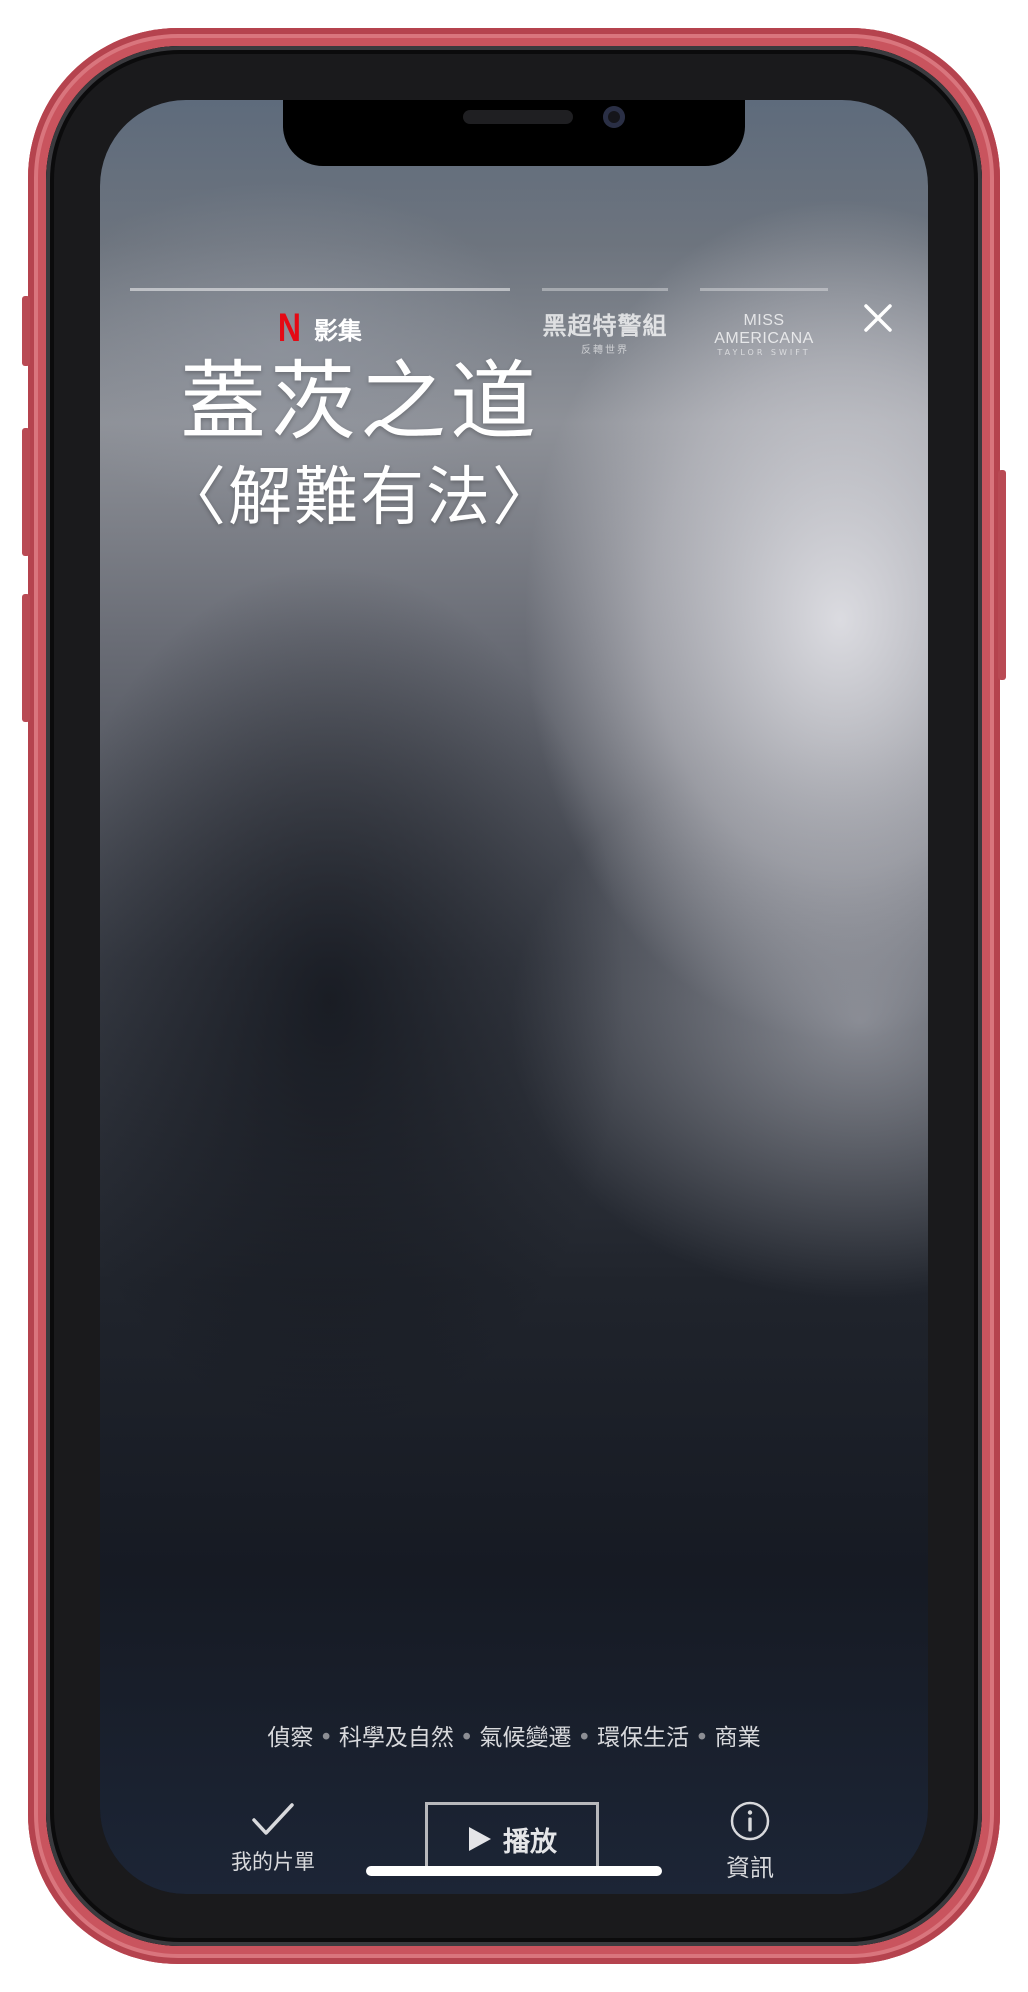 This screenshot has width=1028, height=1992. Describe the element at coordinates (605, 326) in the screenshot. I see `preview-thumbnail-title: 黑超特警組` at that location.